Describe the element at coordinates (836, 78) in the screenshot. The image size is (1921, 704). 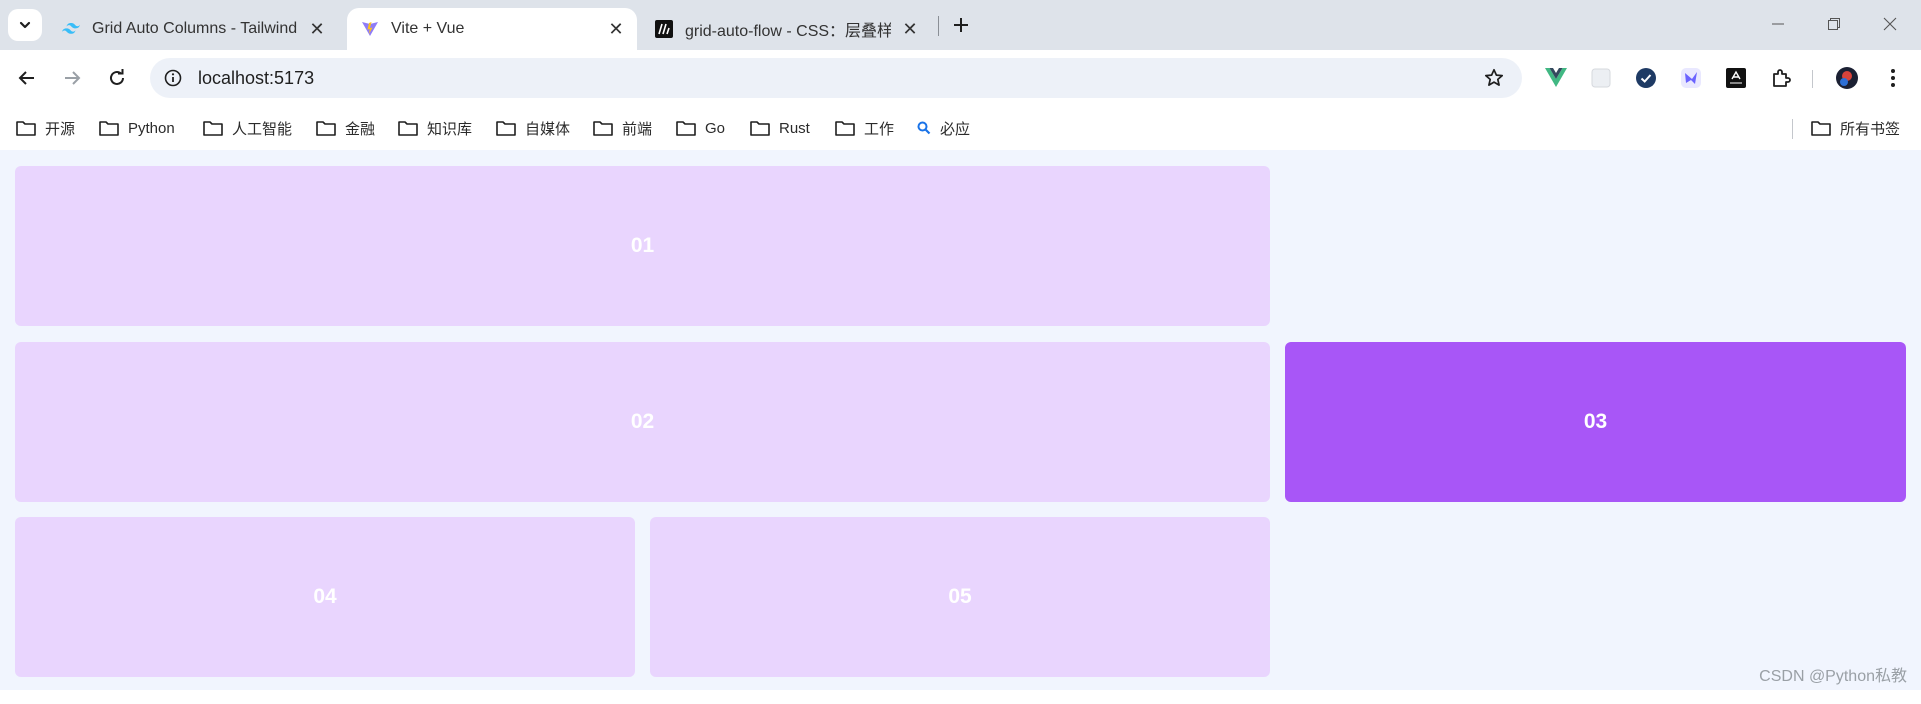
I see `address-bar: localhost:5173` at that location.